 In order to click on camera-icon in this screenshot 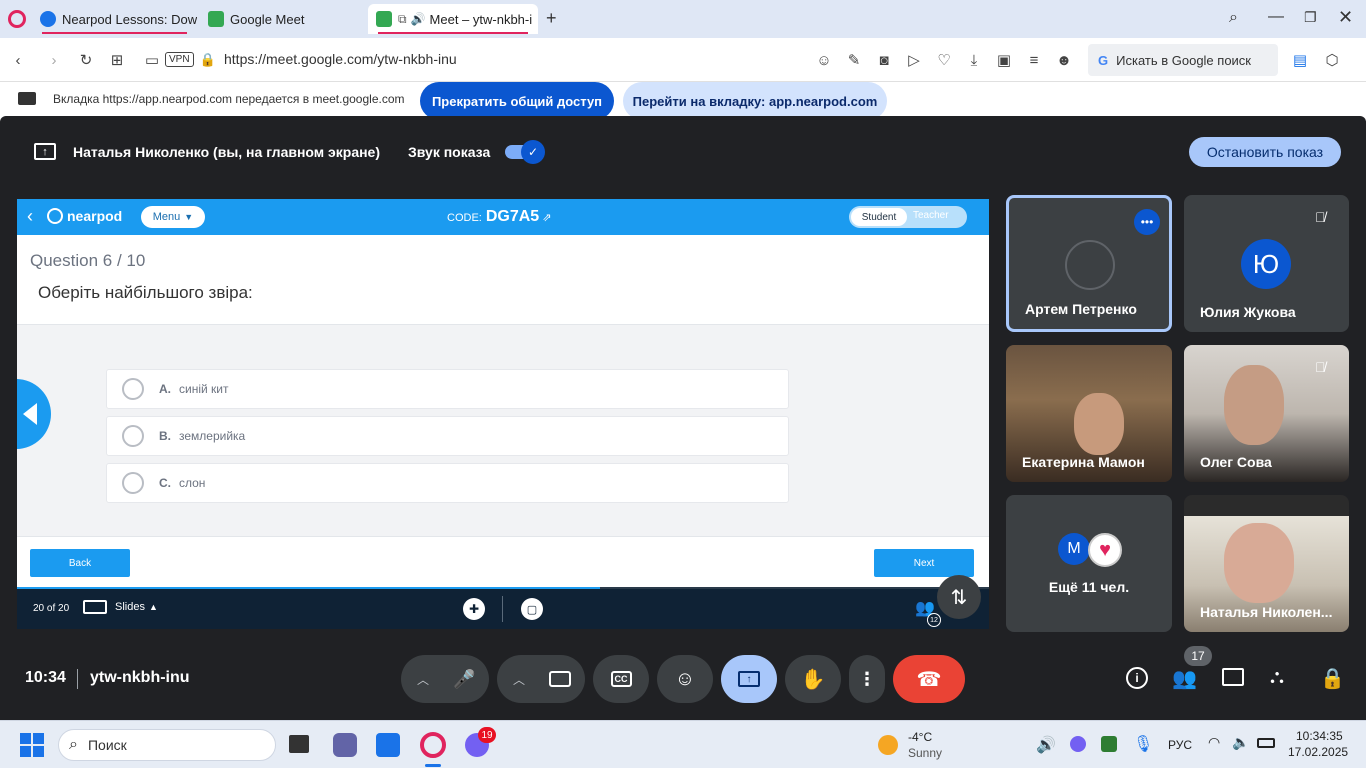, I will do `click(560, 679)`.